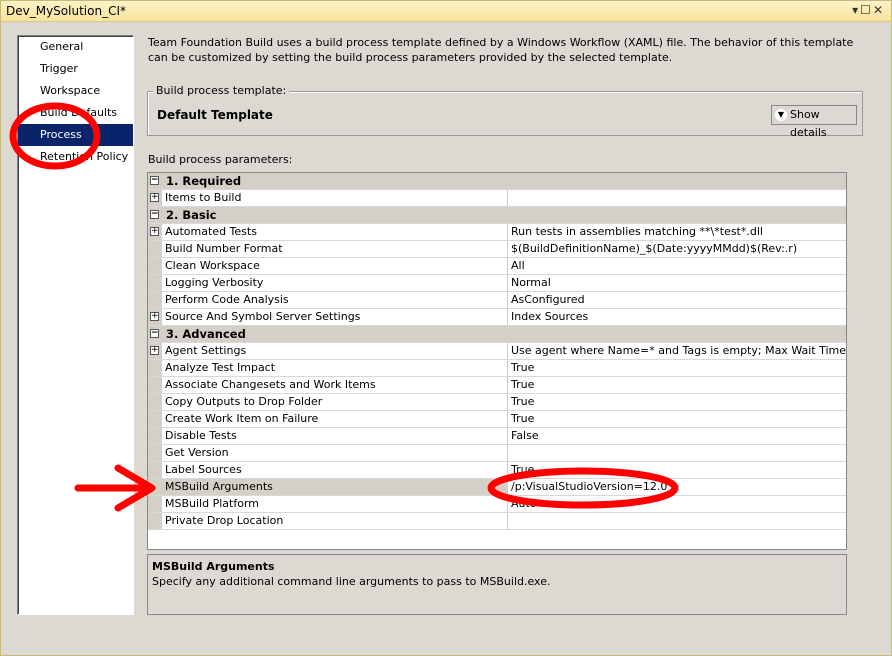  What do you see at coordinates (335, 283) in the screenshot?
I see `param-name: Logging Verbosity` at bounding box center [335, 283].